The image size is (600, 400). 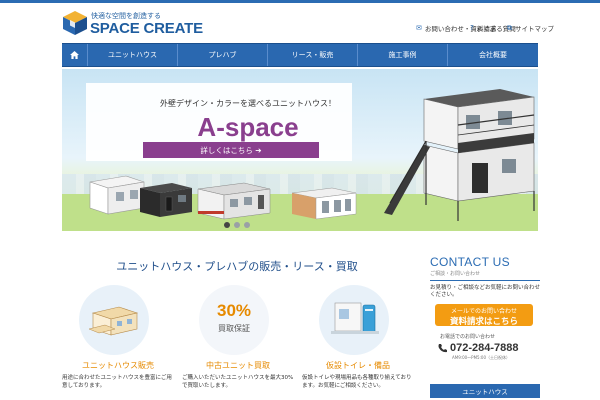 I want to click on util-link-sitemap: ⧉ サイトマップ, so click(x=530, y=28).